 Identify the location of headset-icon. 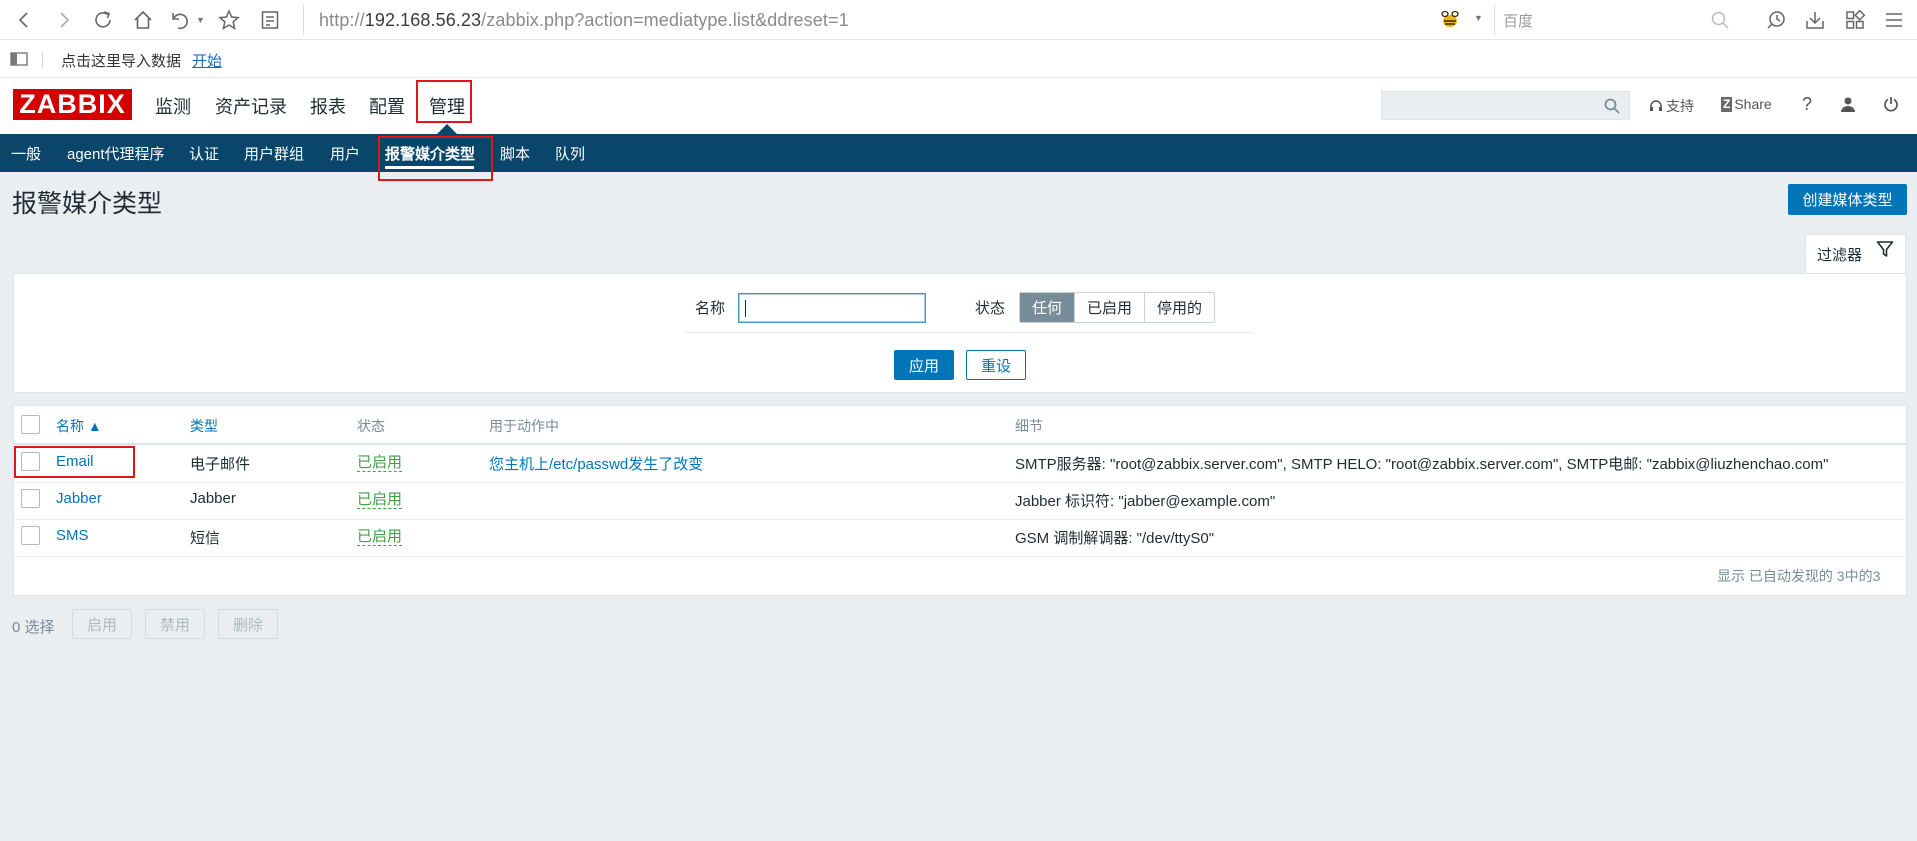
(1656, 106).